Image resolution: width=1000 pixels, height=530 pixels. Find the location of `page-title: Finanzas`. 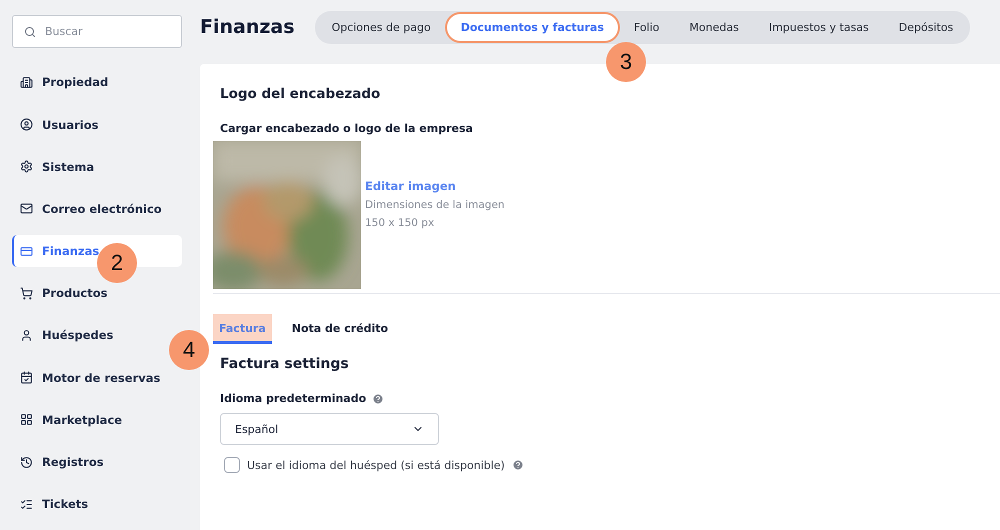

page-title: Finanzas is located at coordinates (247, 27).